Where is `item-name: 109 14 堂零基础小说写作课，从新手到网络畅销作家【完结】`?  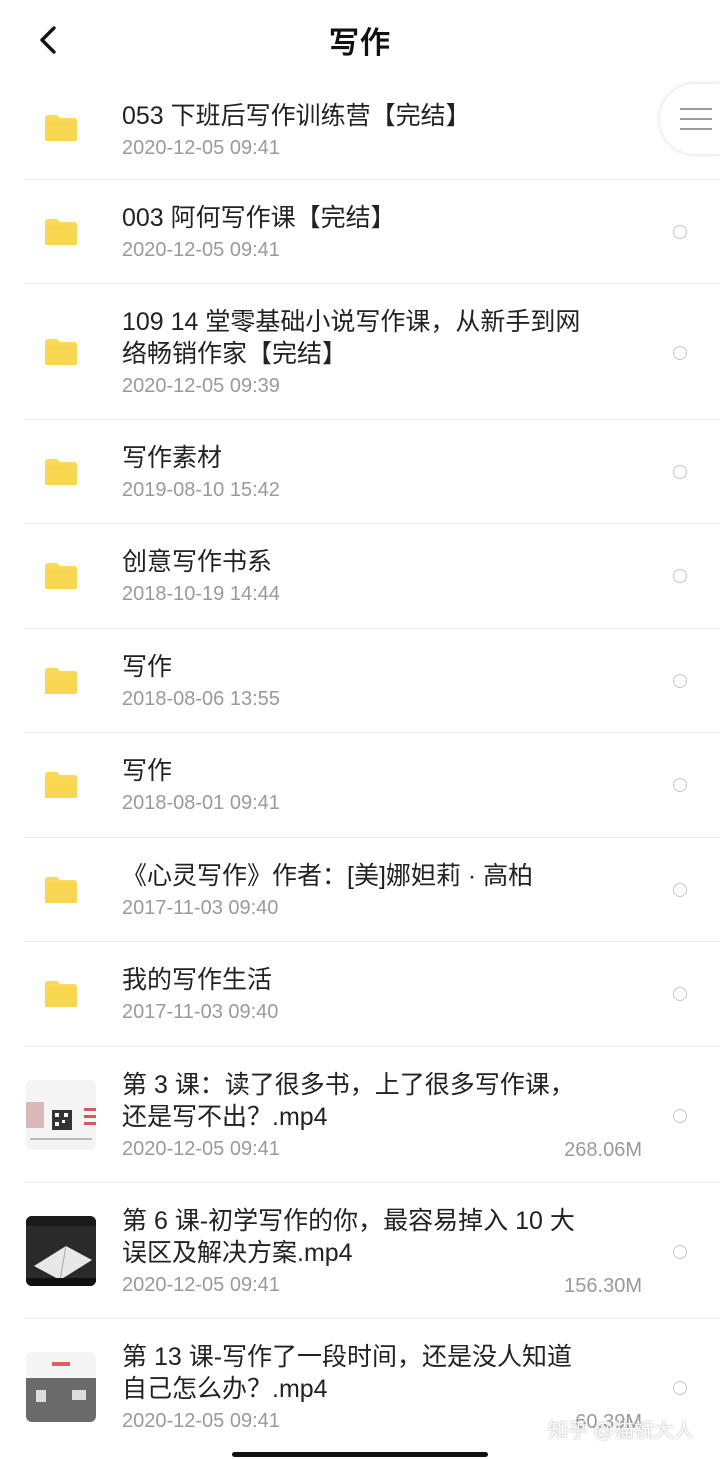
item-name: 109 14 堂零基础小说写作课，从新手到网络畅销作家【完结】 is located at coordinates (351, 338).